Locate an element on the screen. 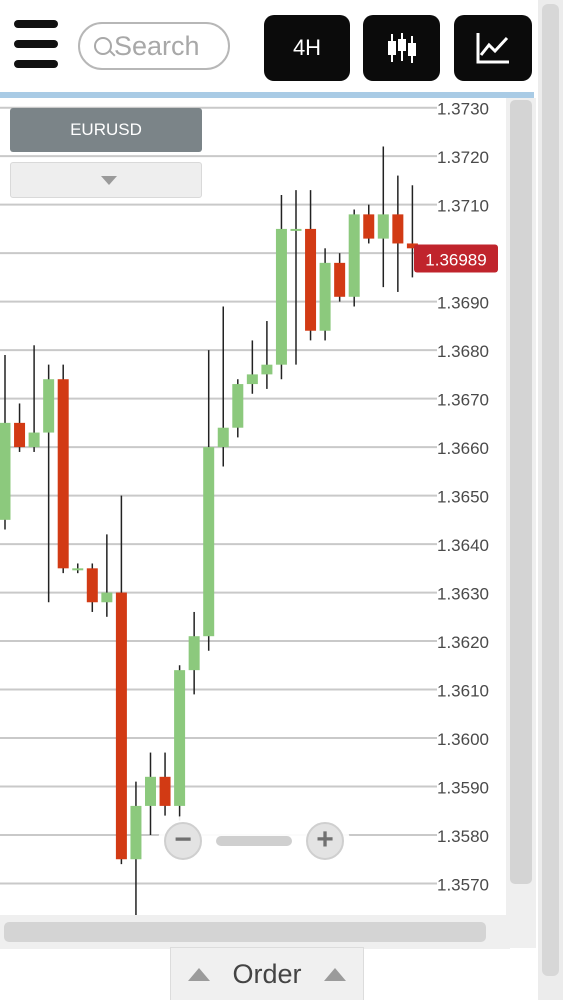  y-tick-label: 1.3660 is located at coordinates (463, 448).